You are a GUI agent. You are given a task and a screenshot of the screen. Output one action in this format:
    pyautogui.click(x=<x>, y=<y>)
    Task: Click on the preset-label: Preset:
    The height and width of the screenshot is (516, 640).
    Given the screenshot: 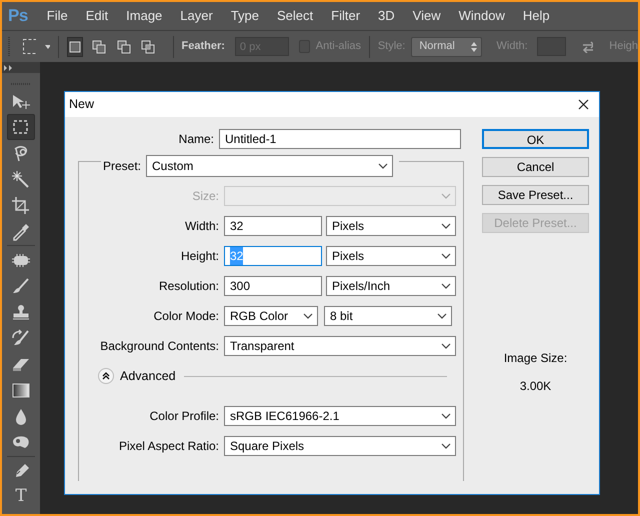 What is the action you would take?
    pyautogui.click(x=122, y=166)
    